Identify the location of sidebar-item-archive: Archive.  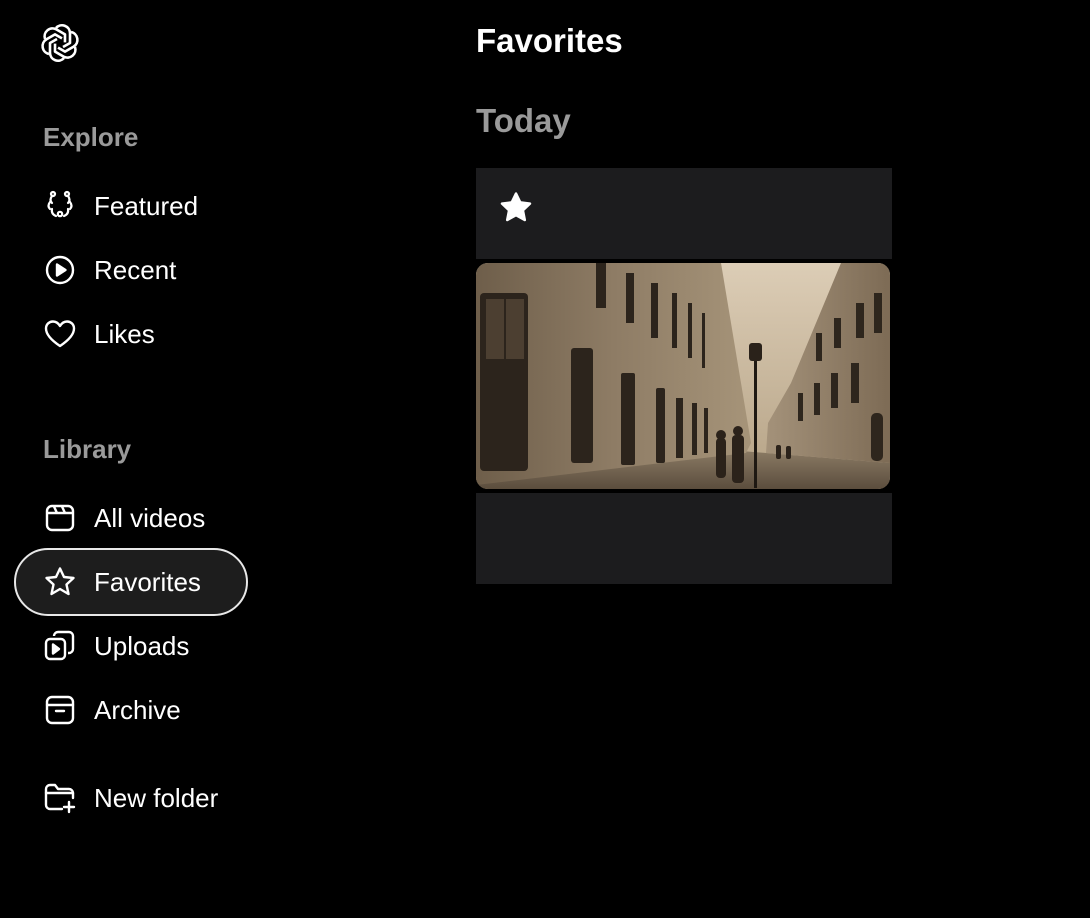
(131, 710).